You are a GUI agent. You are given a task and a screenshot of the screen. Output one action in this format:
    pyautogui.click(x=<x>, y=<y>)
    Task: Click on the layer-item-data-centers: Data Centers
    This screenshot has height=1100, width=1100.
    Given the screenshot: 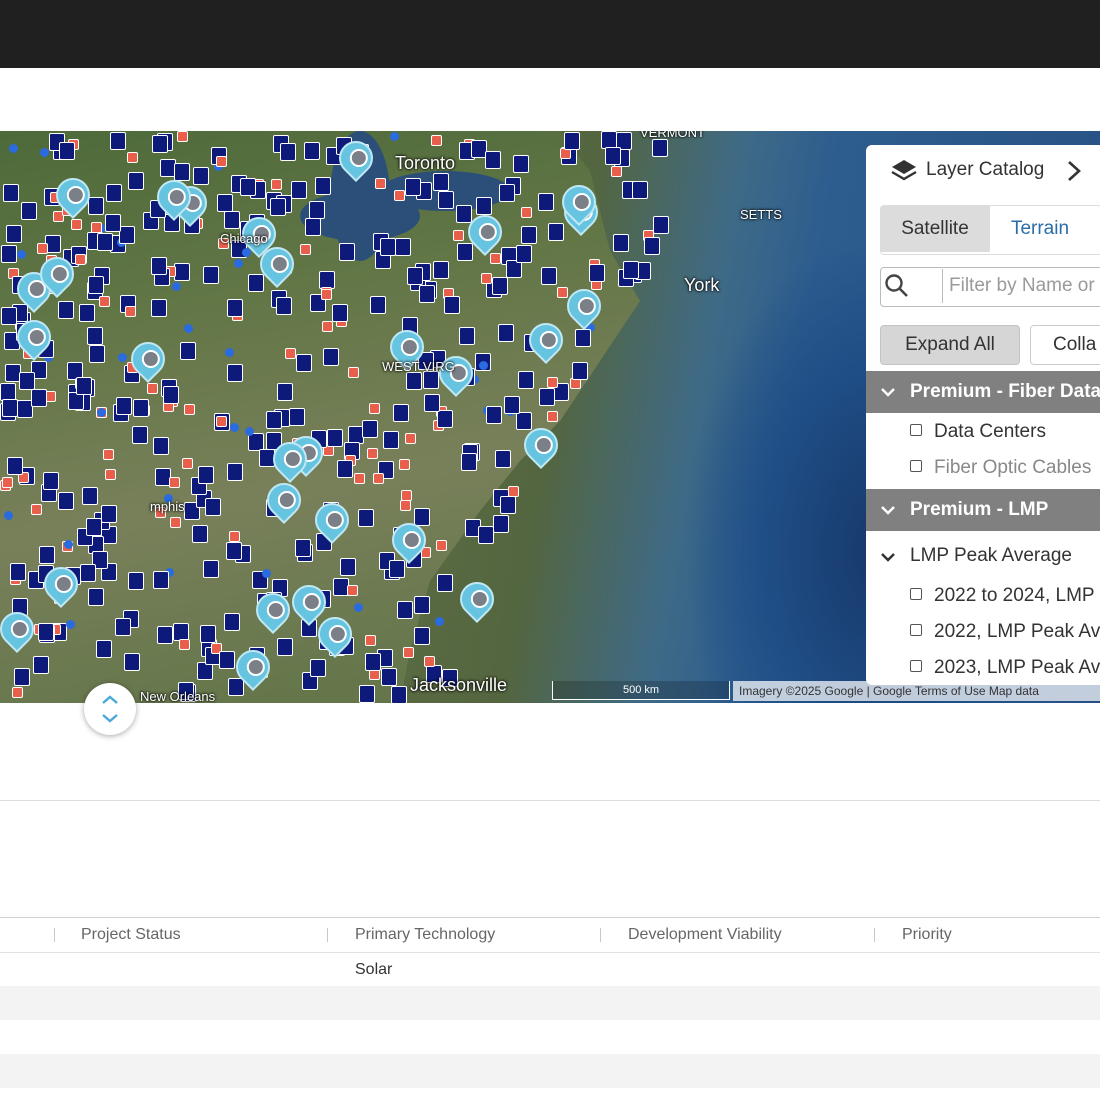 What is the action you would take?
    pyautogui.click(x=978, y=432)
    